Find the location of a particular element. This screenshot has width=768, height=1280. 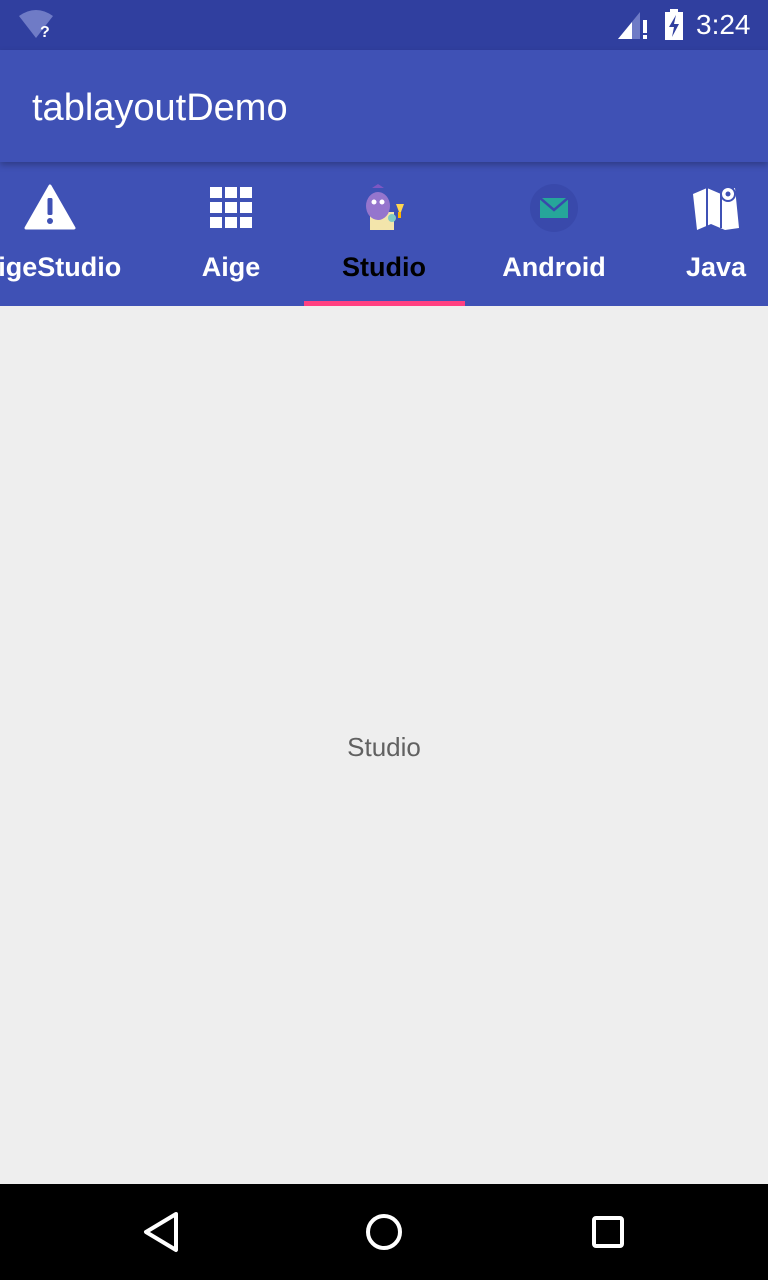

tab-label: Android is located at coordinates (554, 267).